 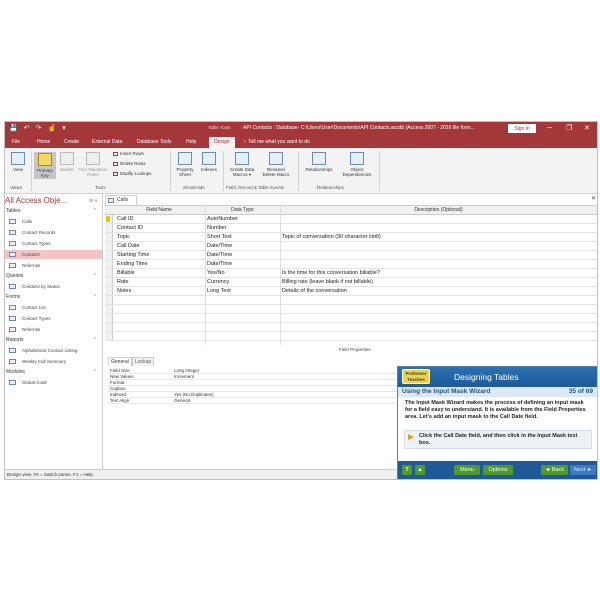 I want to click on property-value: General, so click(x=182, y=401).